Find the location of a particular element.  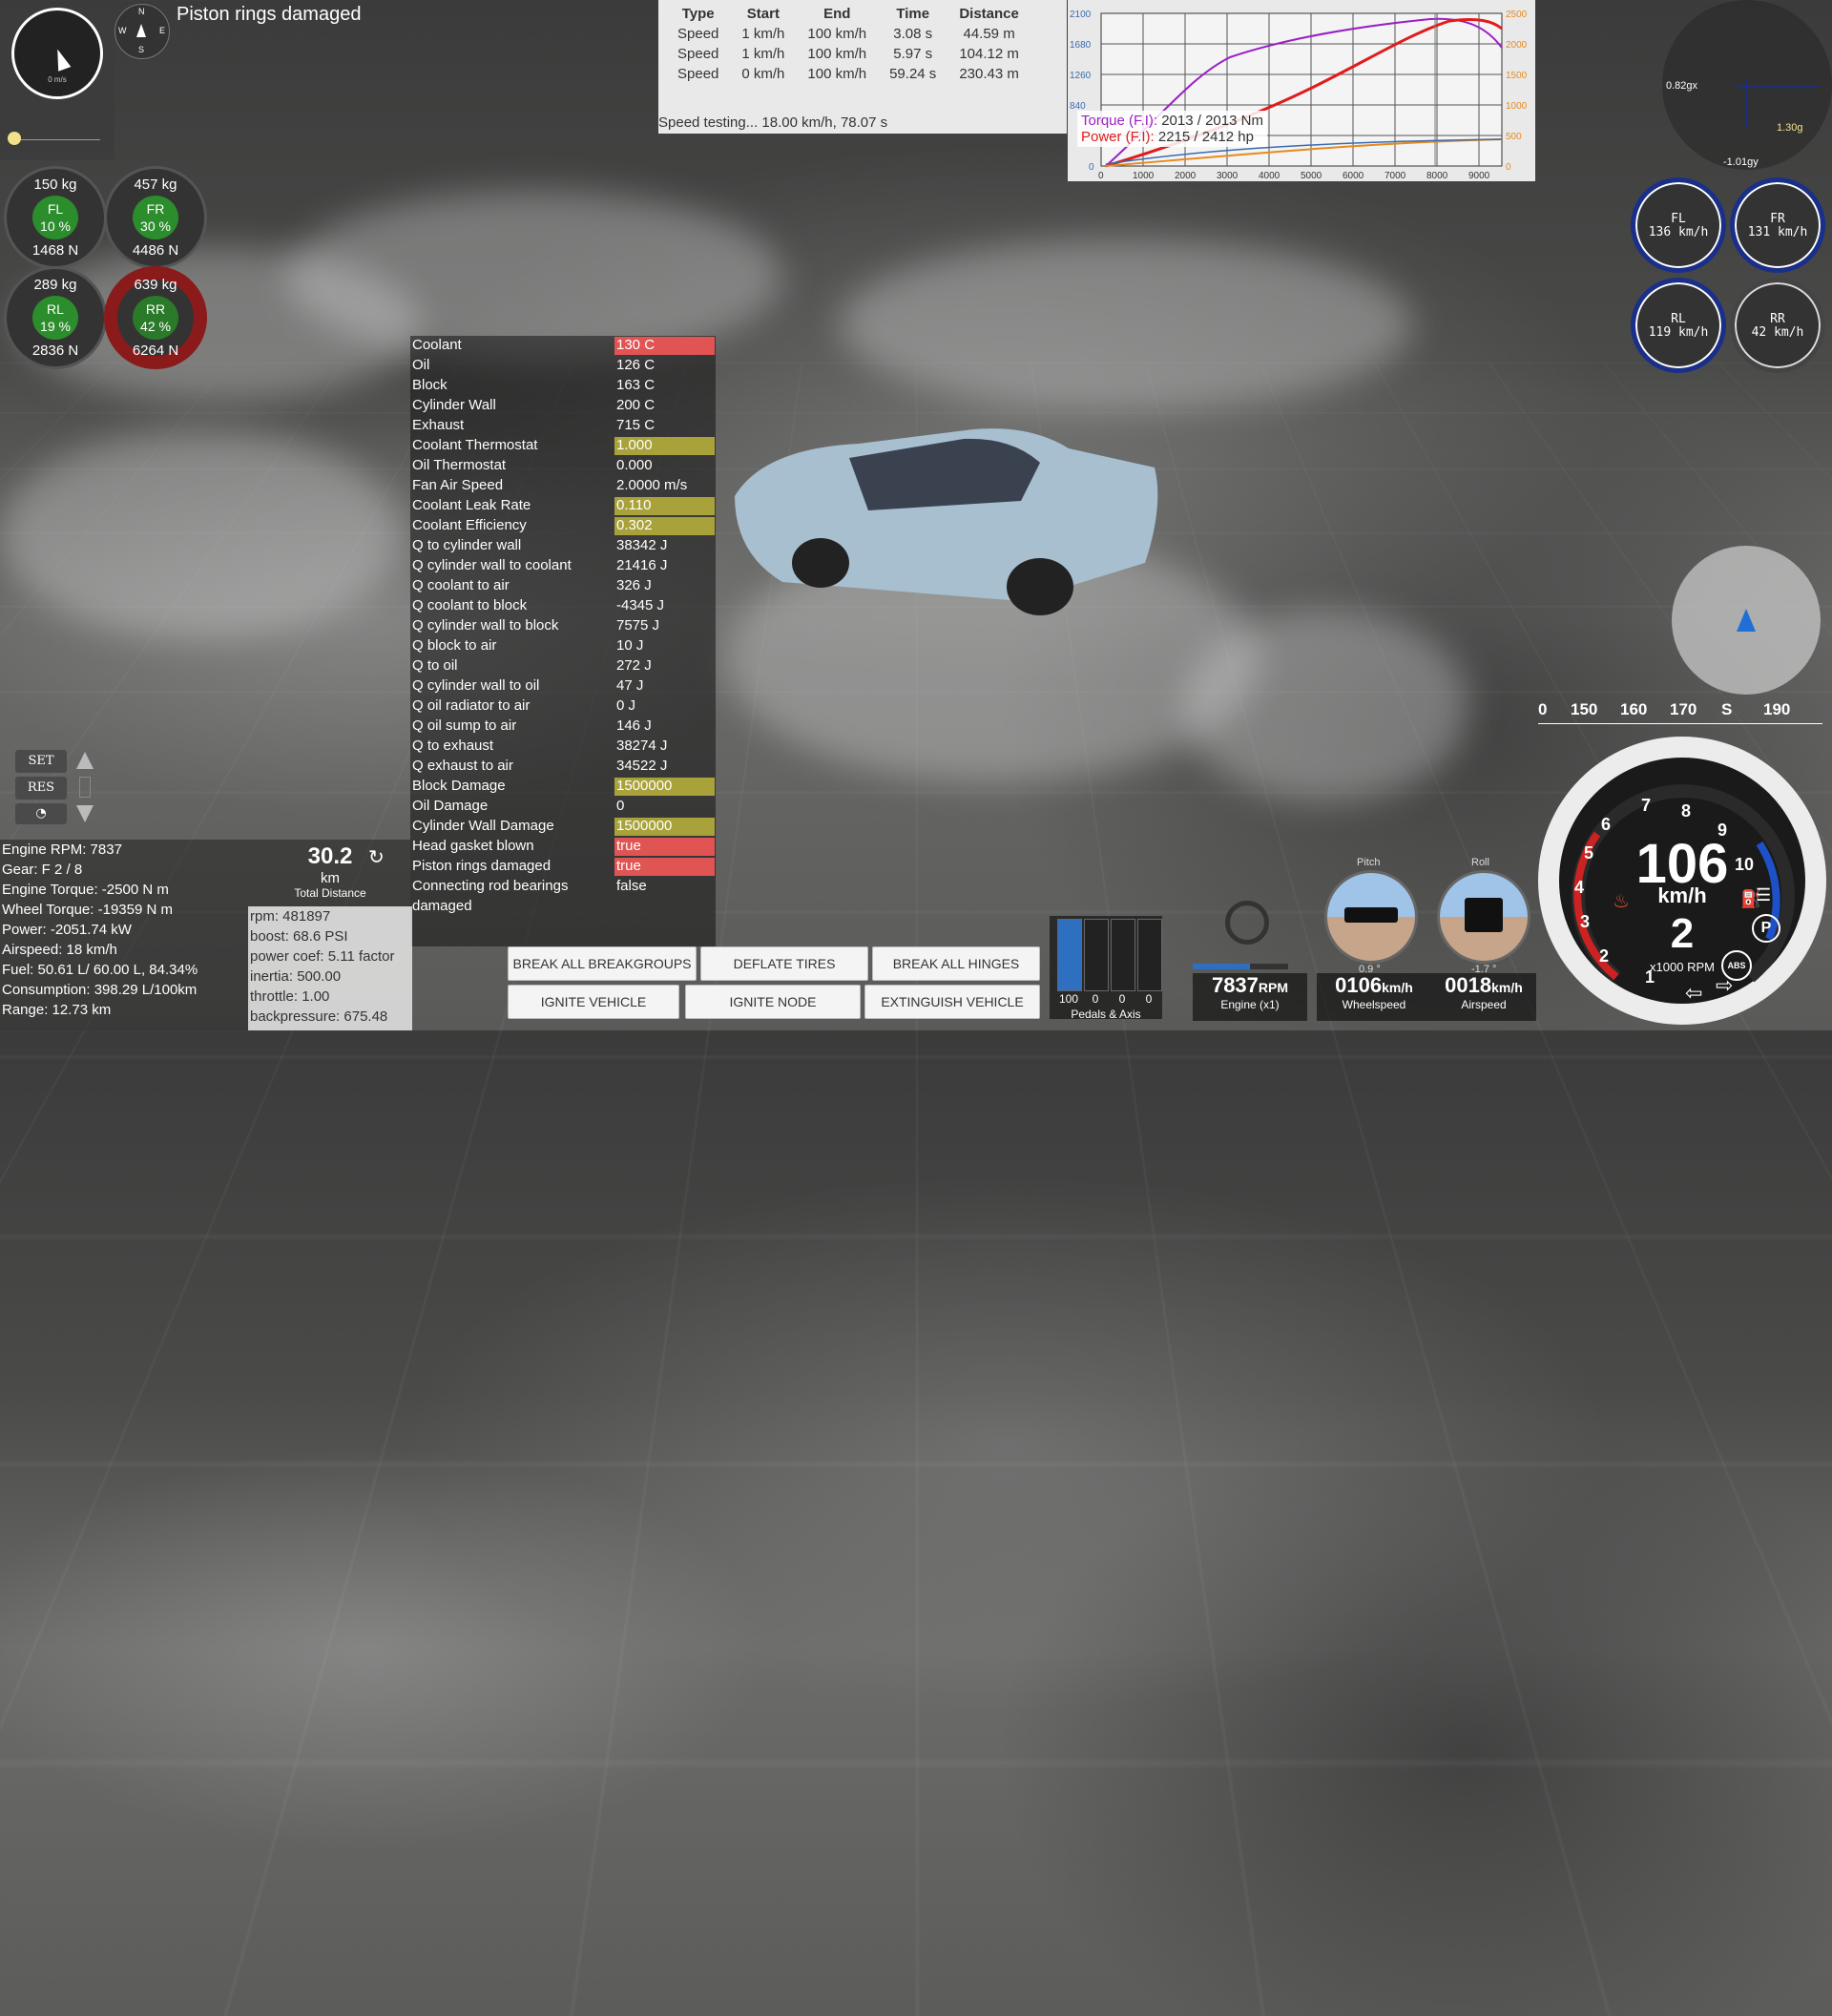

compass-arrow-icon is located at coordinates (141, 30).